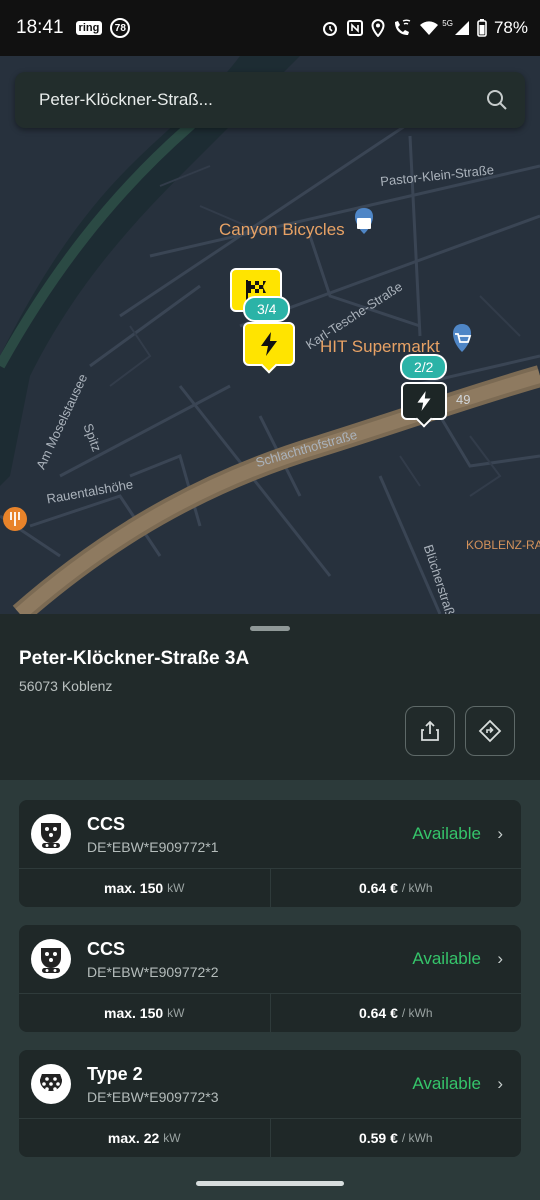  What do you see at coordinates (270, 28) in the screenshot?
I see `status-bar: 18:41 ring 78 5G 78%` at bounding box center [270, 28].